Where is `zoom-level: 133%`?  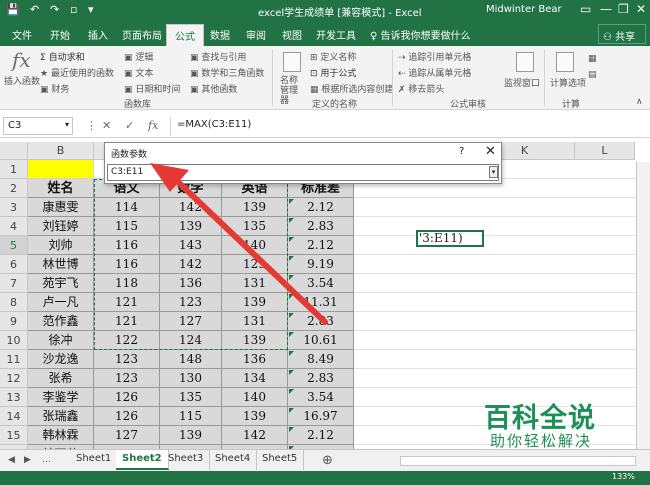
zoom-level: 133% is located at coordinates (623, 476).